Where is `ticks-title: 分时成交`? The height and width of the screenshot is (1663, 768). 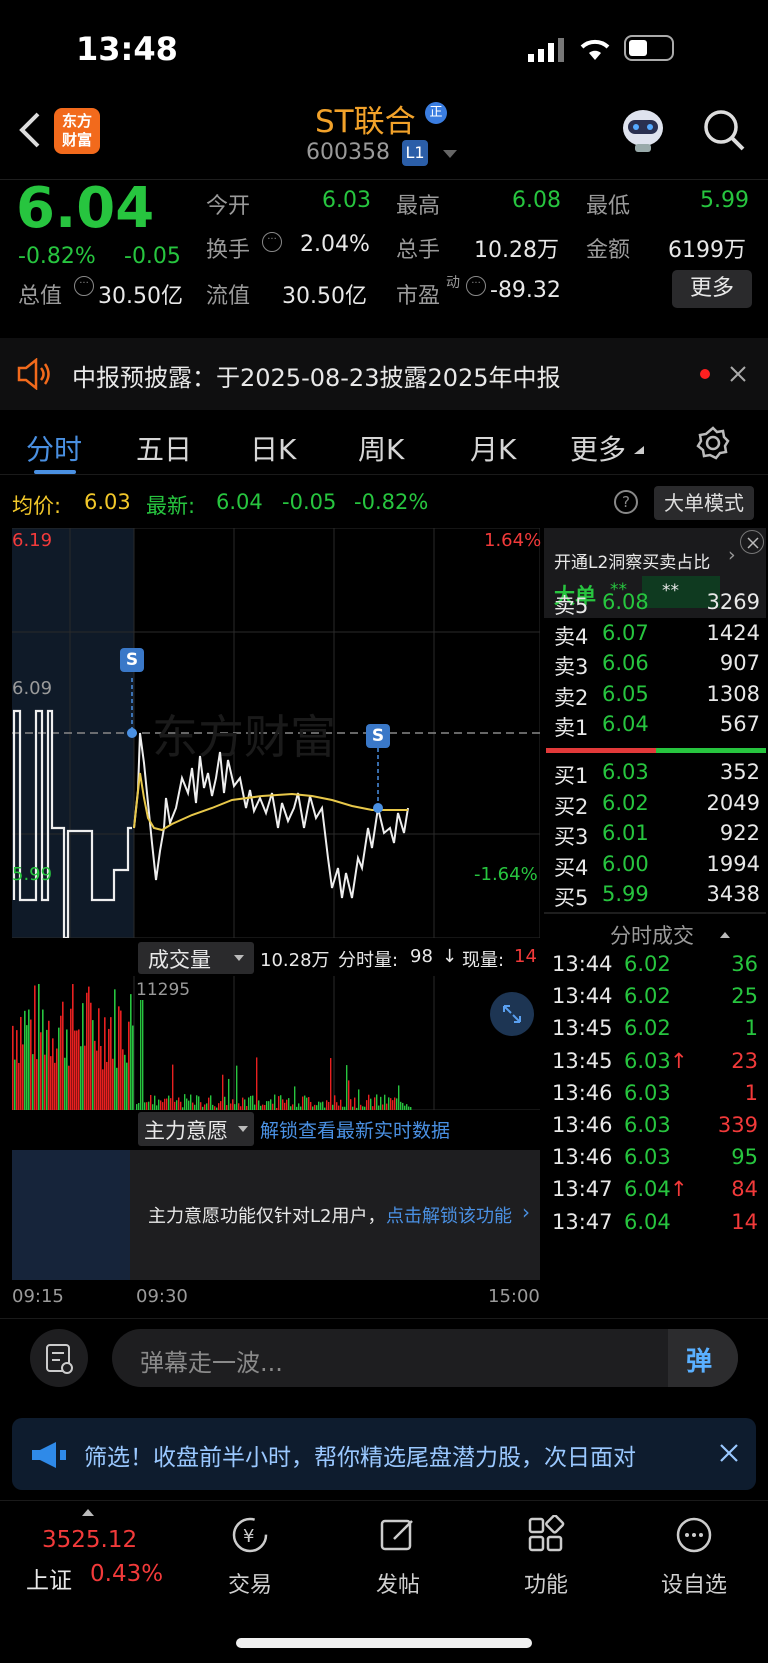
ticks-title: 分时成交 is located at coordinates (652, 935).